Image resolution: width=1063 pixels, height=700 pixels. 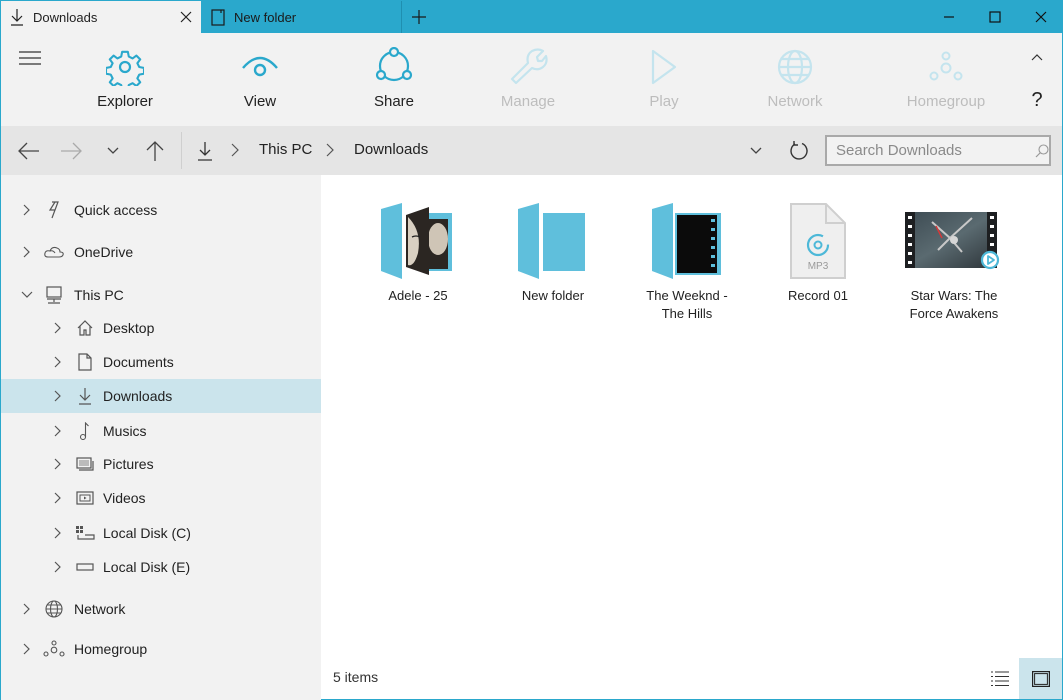 What do you see at coordinates (181, 150) in the screenshot?
I see `divider` at bounding box center [181, 150].